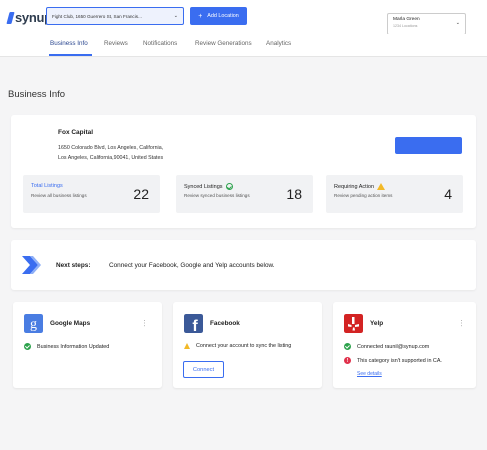 This screenshot has width=487, height=450. I want to click on add-location-label: Add Location, so click(223, 16).